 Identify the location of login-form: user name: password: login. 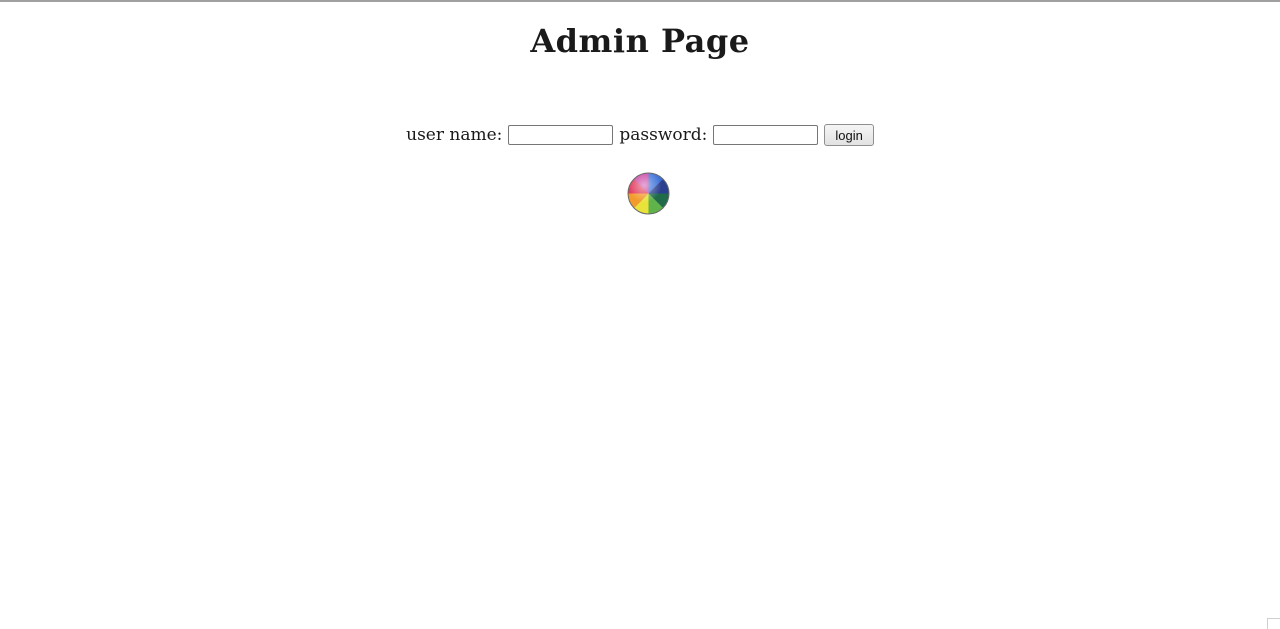
(640, 135).